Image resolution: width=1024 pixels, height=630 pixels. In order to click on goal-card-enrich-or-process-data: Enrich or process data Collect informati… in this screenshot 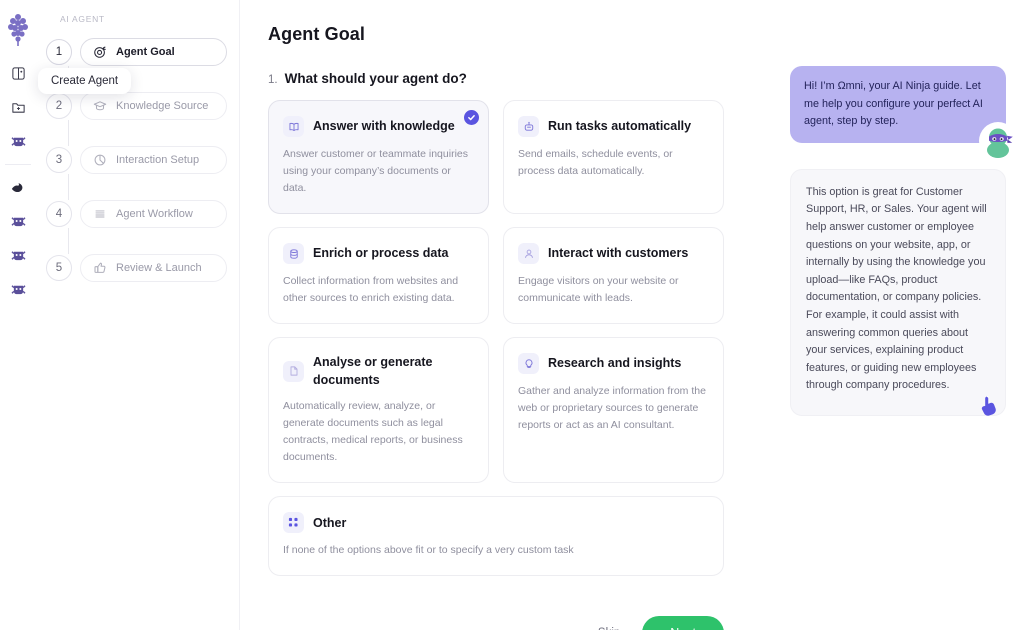, I will do `click(378, 275)`.